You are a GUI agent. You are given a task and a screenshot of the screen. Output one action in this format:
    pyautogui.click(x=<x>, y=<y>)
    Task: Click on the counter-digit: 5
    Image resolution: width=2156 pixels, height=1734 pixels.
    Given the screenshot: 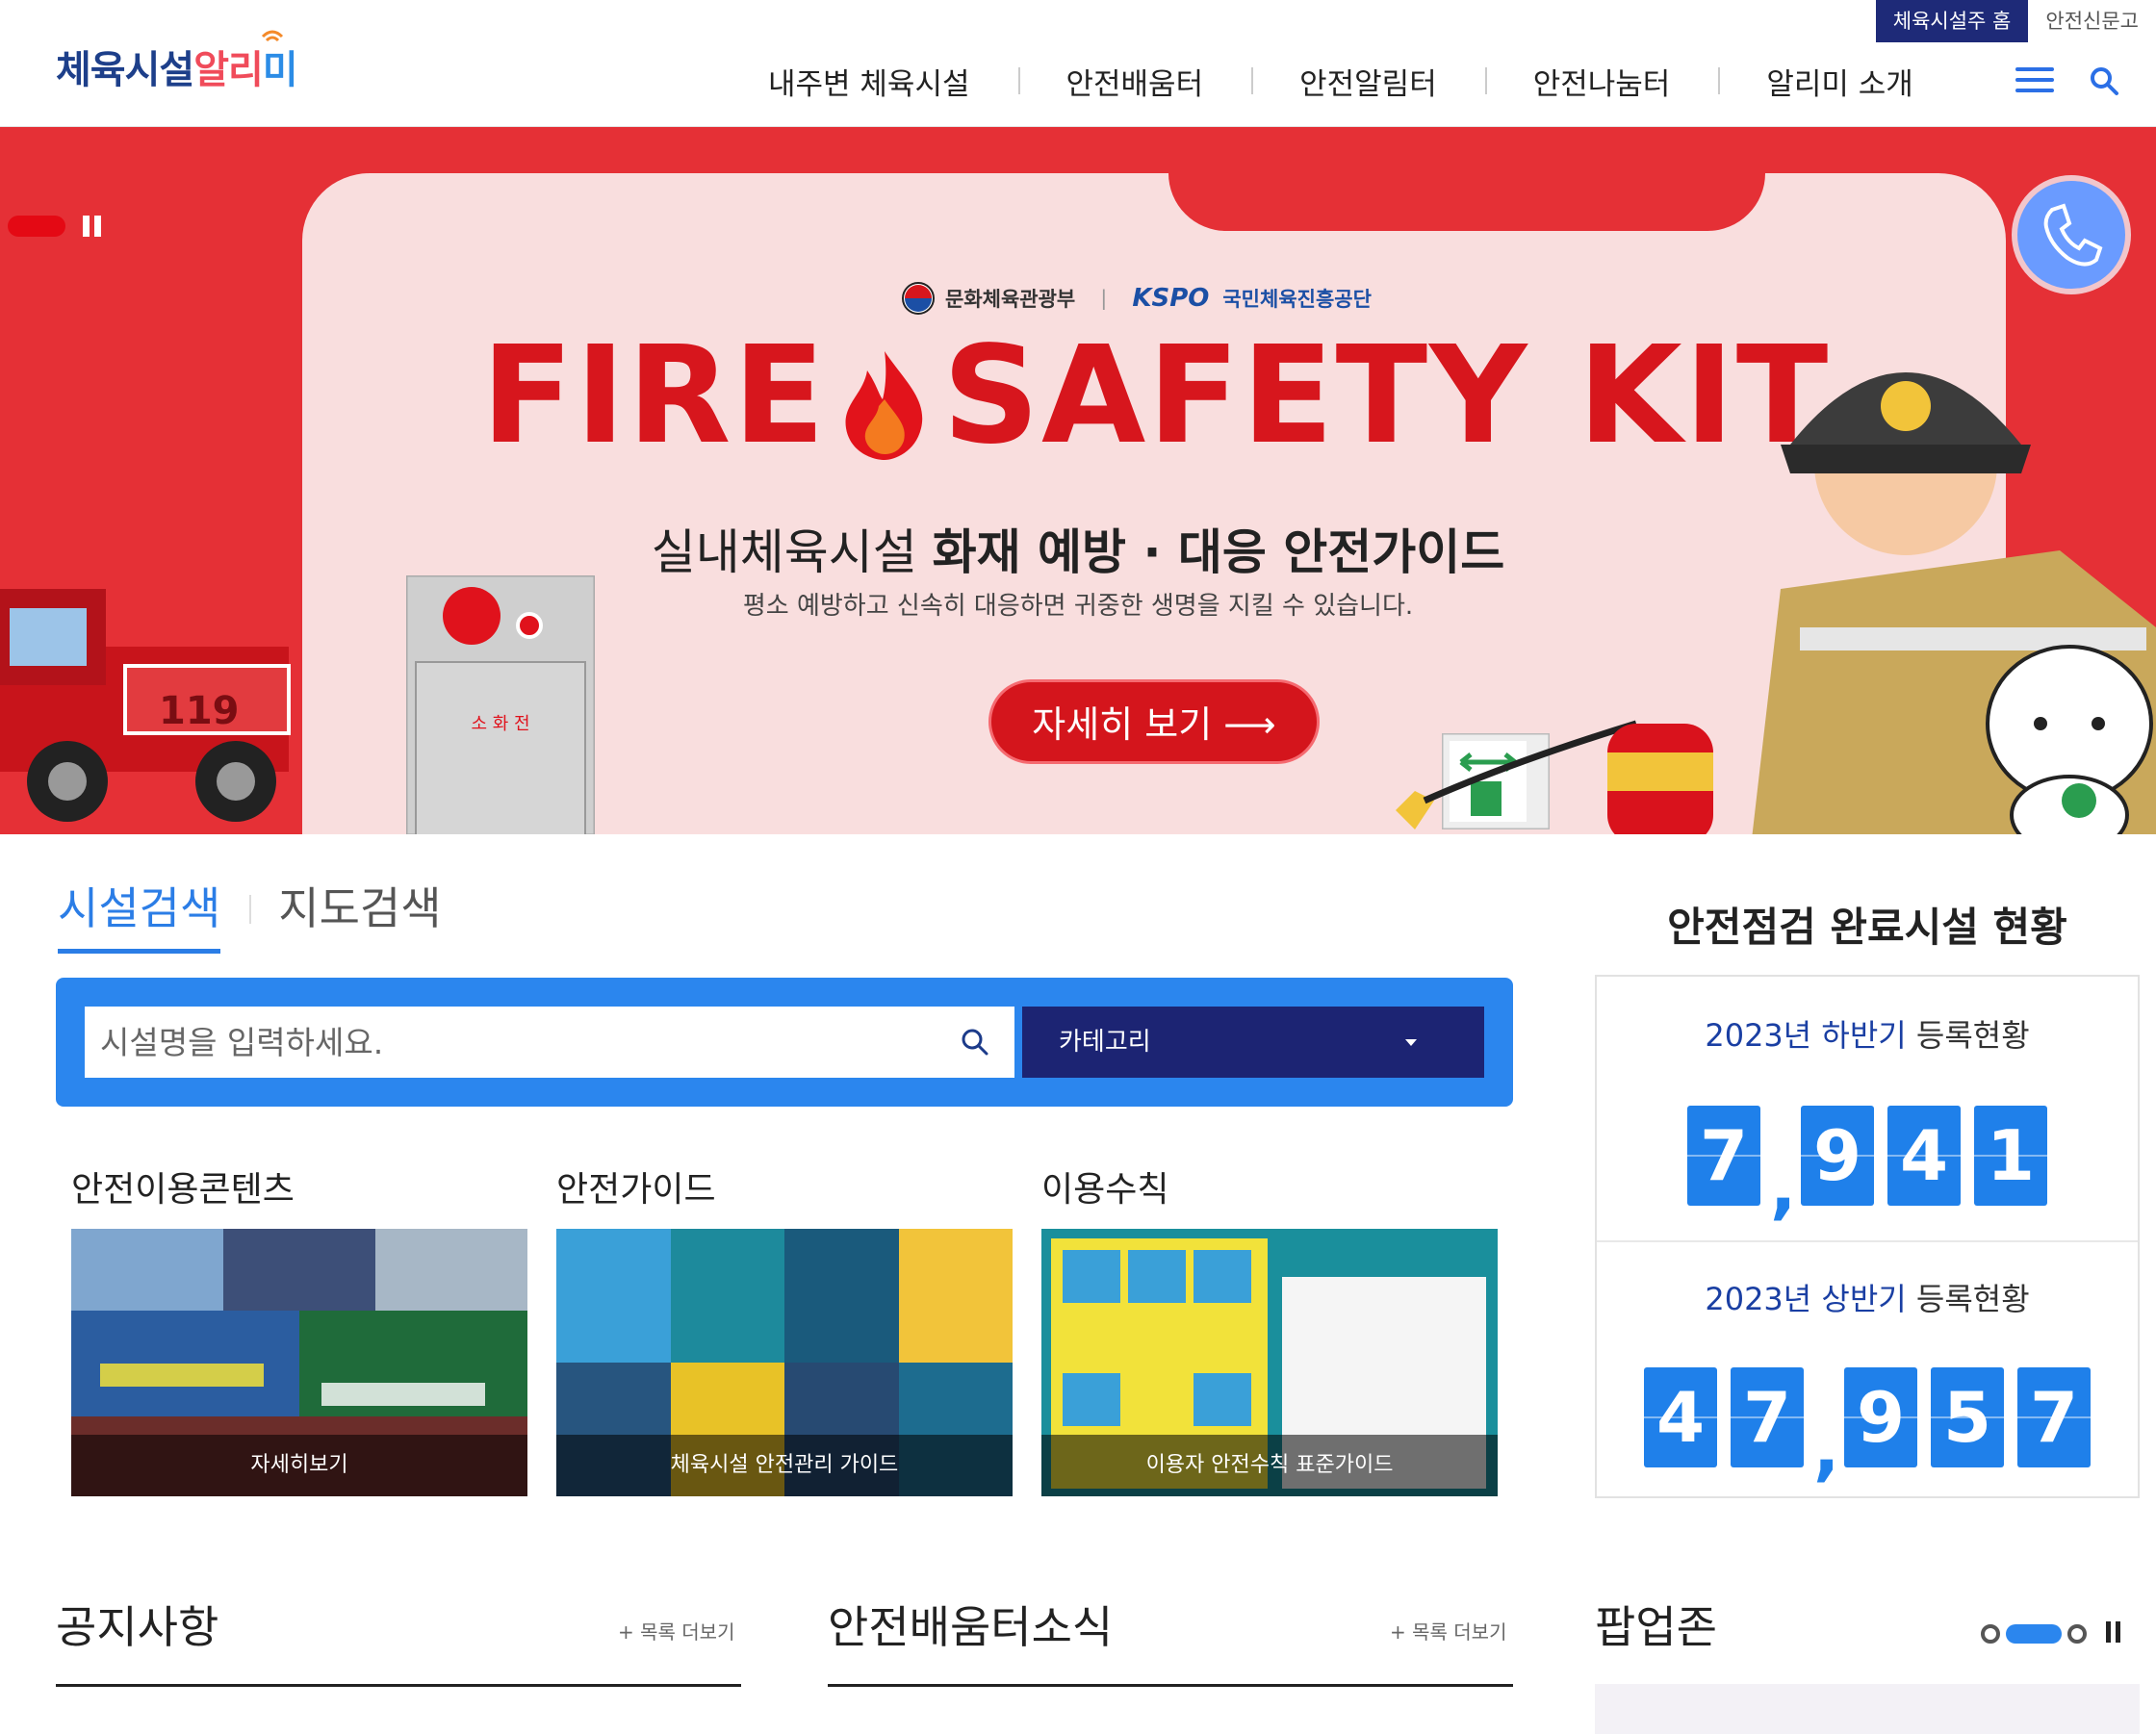 What is the action you would take?
    pyautogui.click(x=1967, y=1417)
    